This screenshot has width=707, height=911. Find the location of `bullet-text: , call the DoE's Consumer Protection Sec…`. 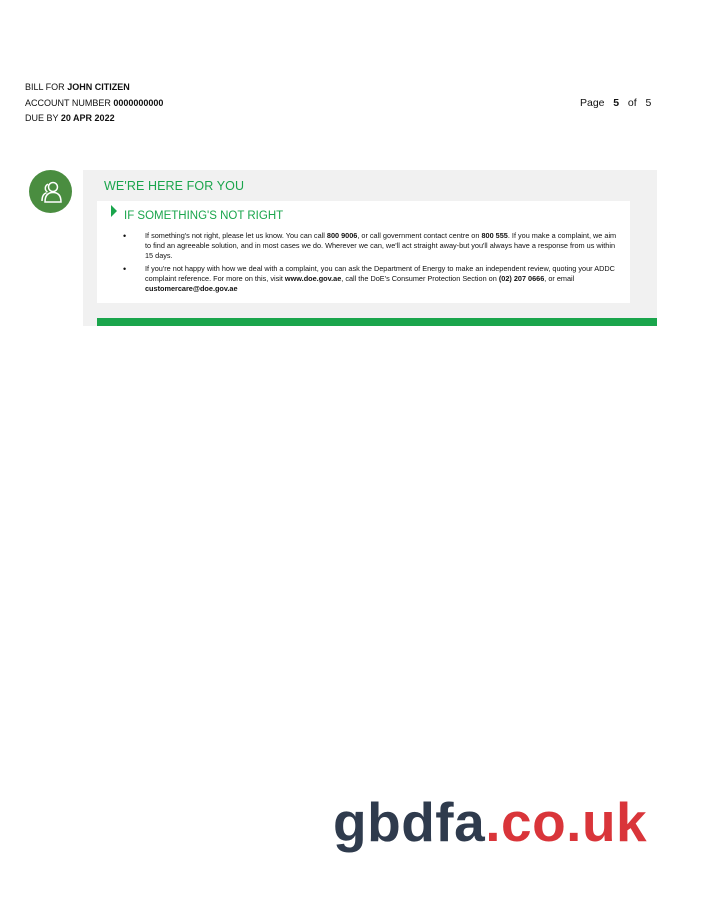

bullet-text: , call the DoE's Consumer Protection Sec… is located at coordinates (420, 278).